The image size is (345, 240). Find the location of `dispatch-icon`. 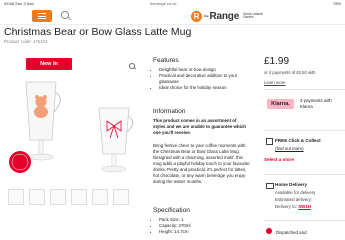

dispatch-icon is located at coordinates (269, 231).